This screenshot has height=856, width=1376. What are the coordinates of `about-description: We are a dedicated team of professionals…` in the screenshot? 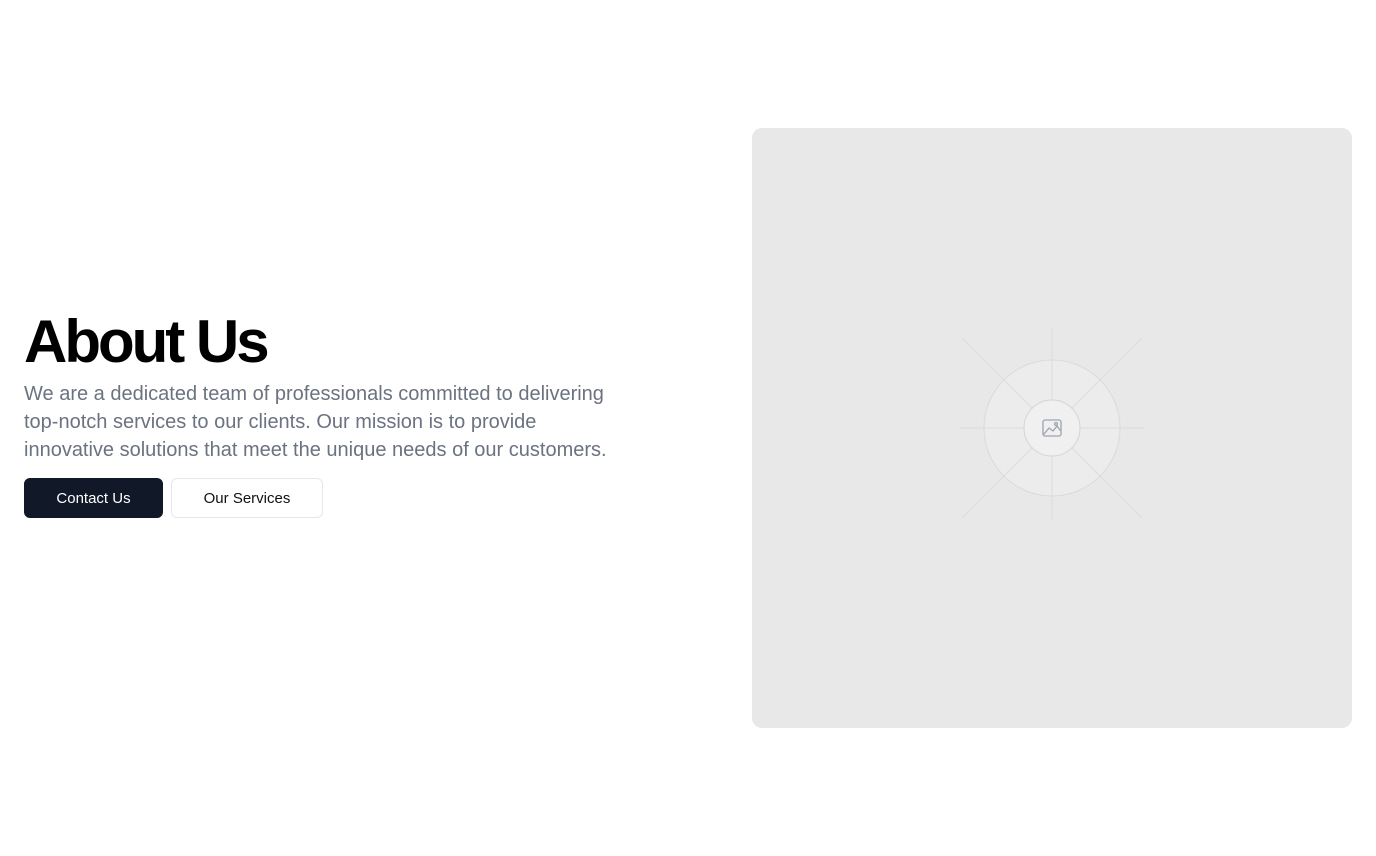 It's located at (315, 422).